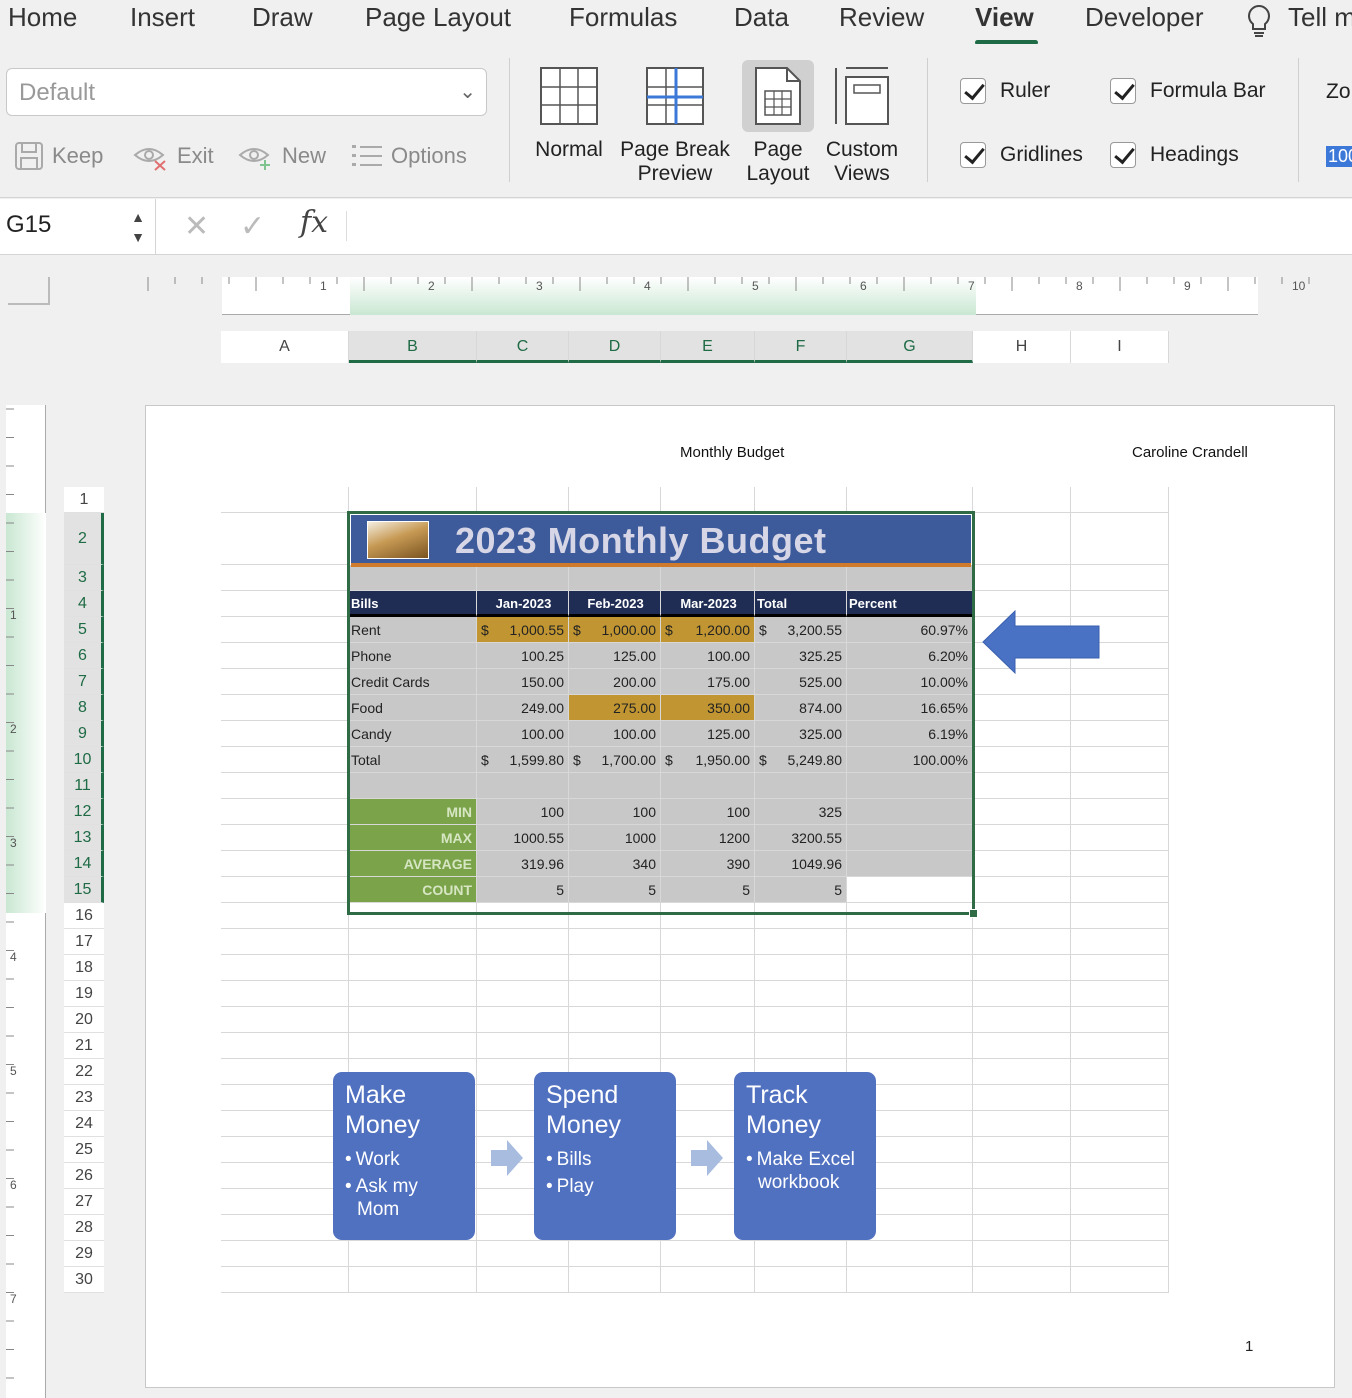 The width and height of the screenshot is (1352, 1398). I want to click on cell-c18, so click(523, 968).